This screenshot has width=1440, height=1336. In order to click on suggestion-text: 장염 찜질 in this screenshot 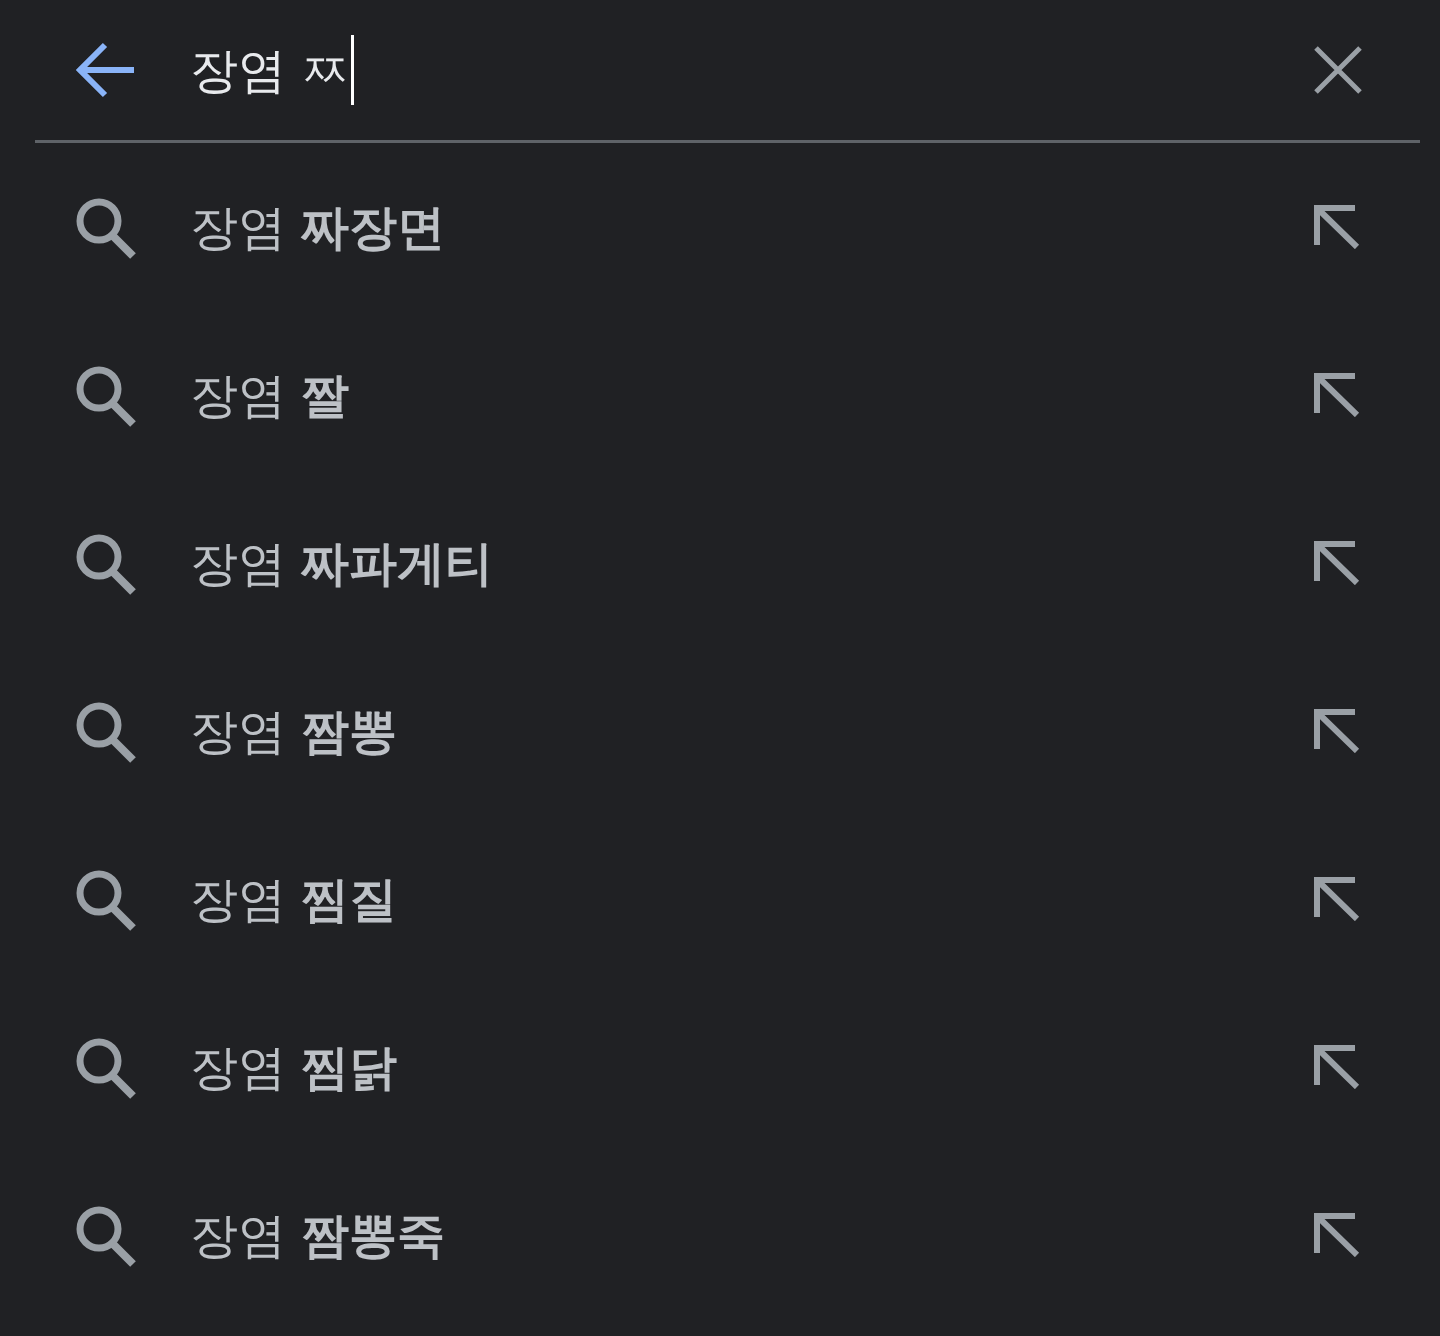, I will do `click(294, 899)`.